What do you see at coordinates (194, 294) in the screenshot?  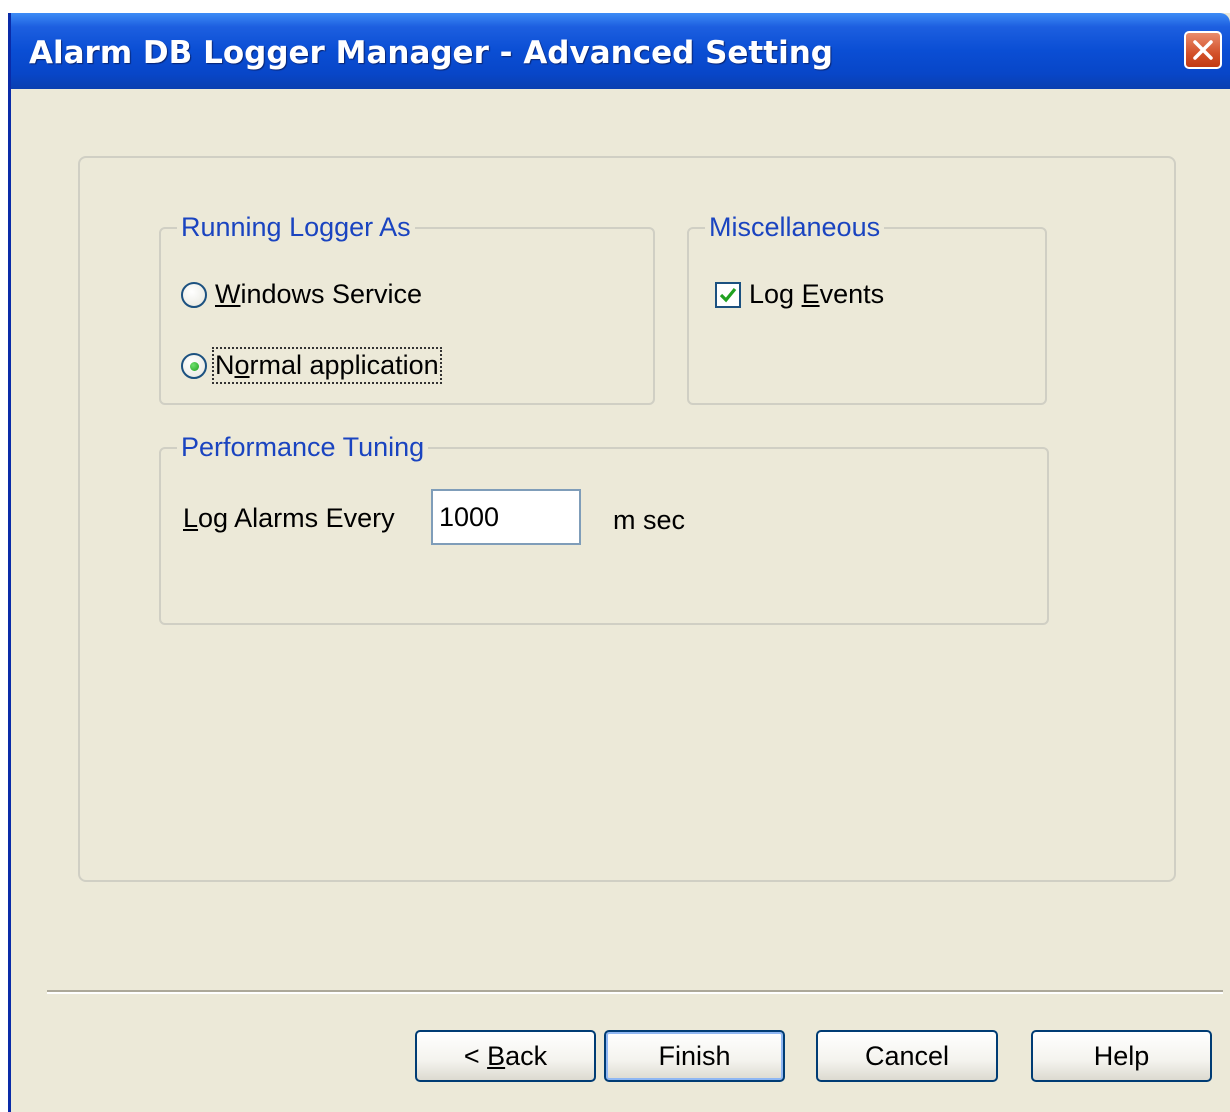 I see `radio-windows-service-circle` at bounding box center [194, 294].